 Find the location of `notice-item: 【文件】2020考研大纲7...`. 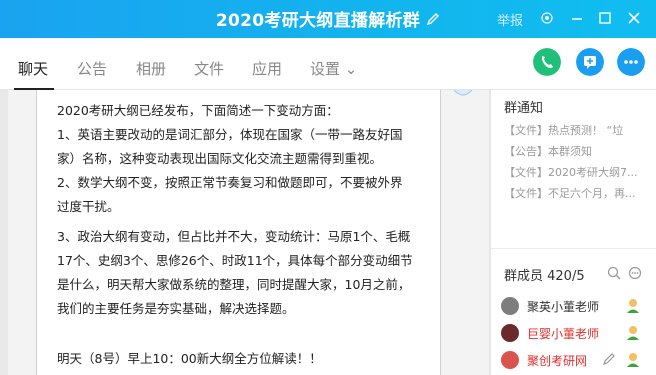

notice-item: 【文件】2020考研大纲7... is located at coordinates (570, 172).